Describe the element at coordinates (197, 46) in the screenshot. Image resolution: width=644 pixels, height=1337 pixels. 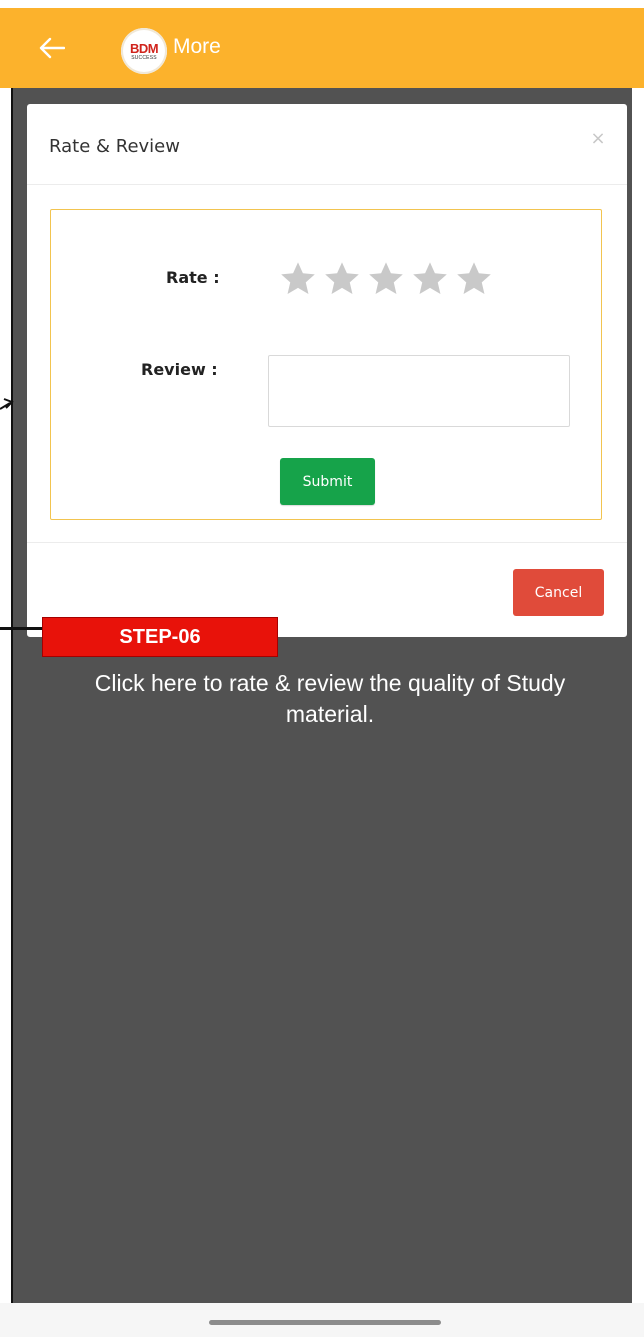
I see `page-title: More` at that location.